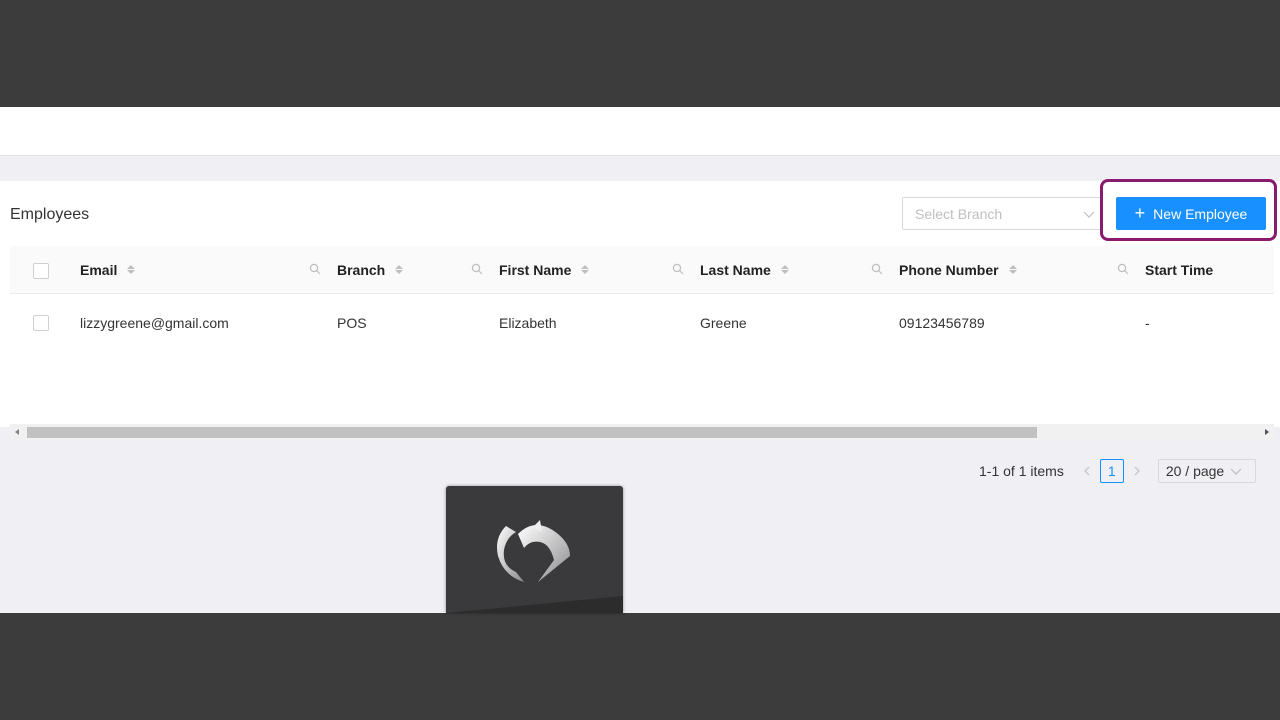 The width and height of the screenshot is (1280, 720). I want to click on column-header-phone-number: Phone Number, so click(958, 269).